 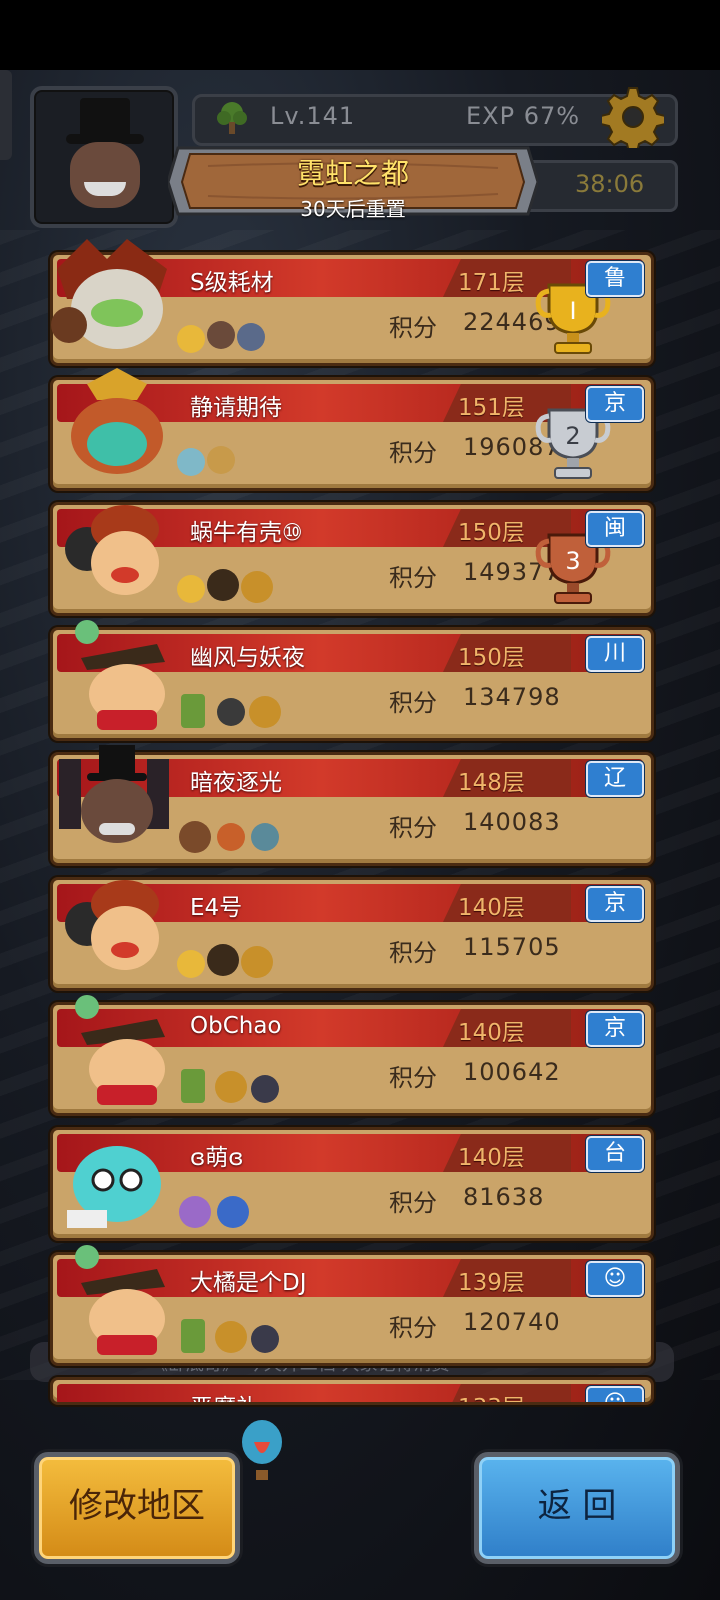 What do you see at coordinates (236, 1026) in the screenshot?
I see `player-name: ObChao` at bounding box center [236, 1026].